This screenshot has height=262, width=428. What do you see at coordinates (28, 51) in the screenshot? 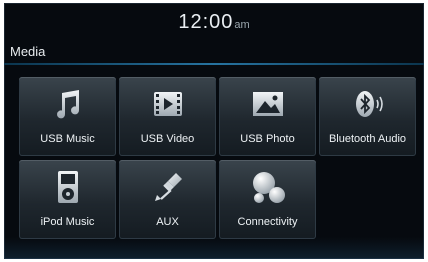
I see `page-title: Media` at bounding box center [28, 51].